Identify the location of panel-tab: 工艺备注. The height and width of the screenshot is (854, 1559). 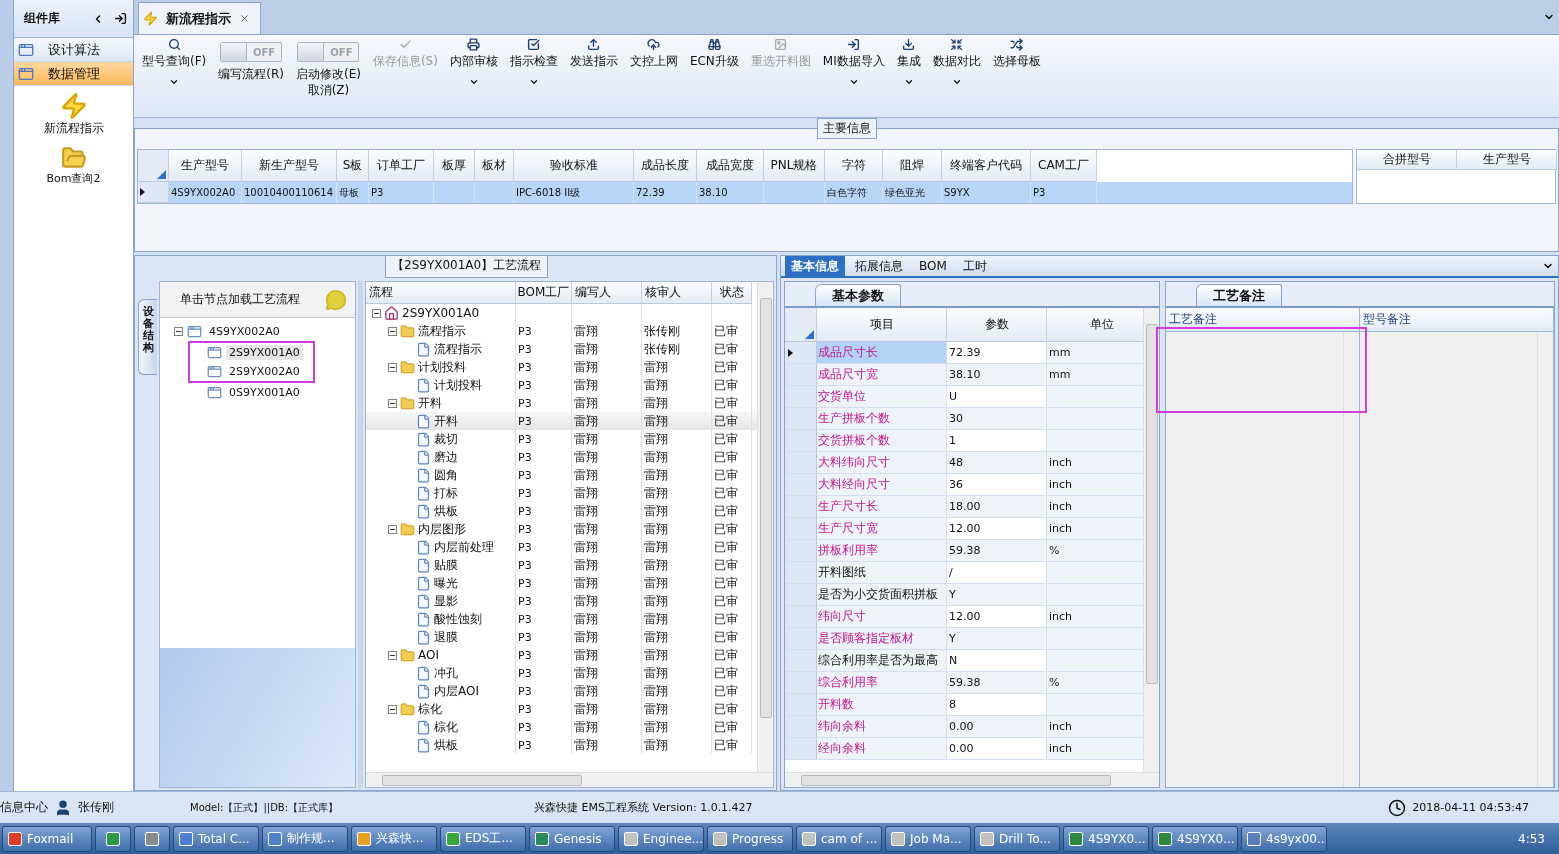
(1239, 295).